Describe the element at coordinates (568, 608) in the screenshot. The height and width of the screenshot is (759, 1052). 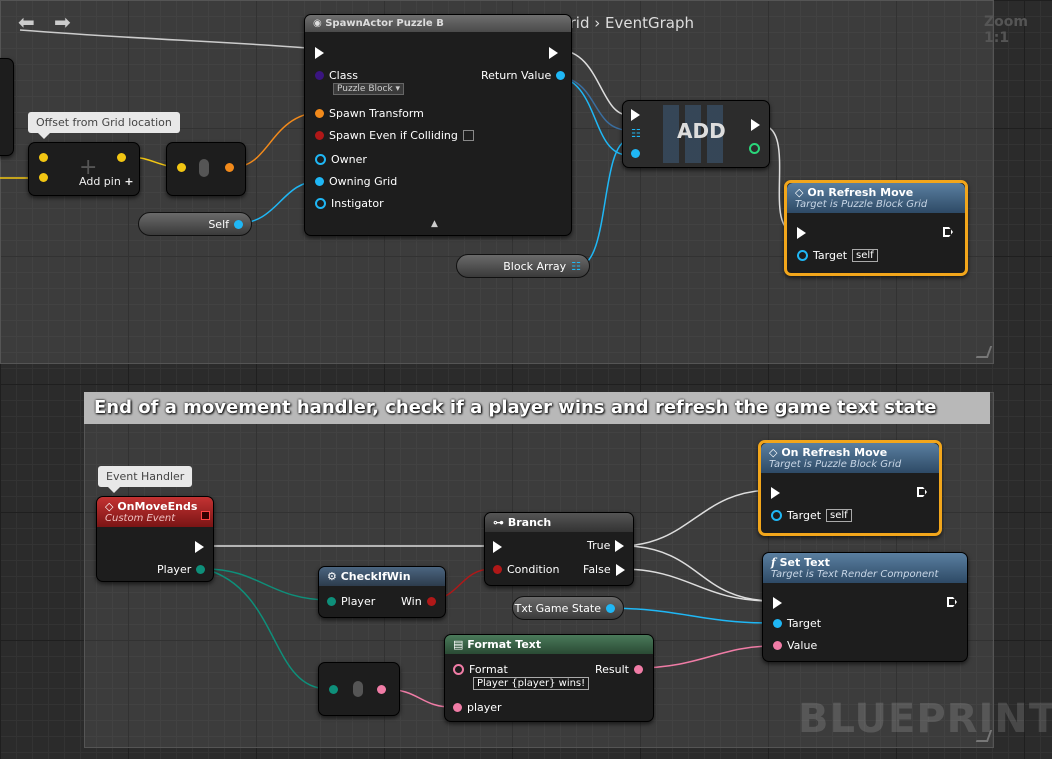
I see `txt-game-state-node: Txt Game State` at that location.